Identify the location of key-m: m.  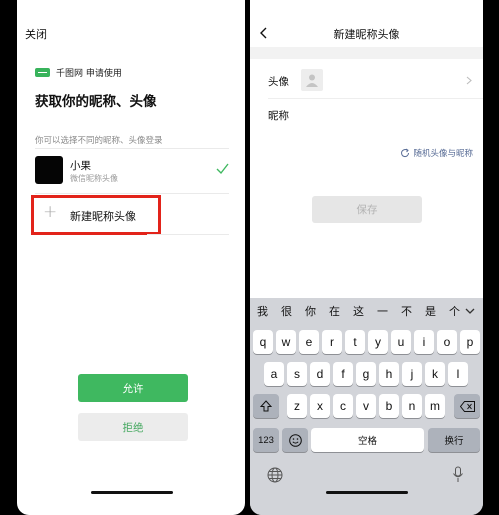
(435, 406).